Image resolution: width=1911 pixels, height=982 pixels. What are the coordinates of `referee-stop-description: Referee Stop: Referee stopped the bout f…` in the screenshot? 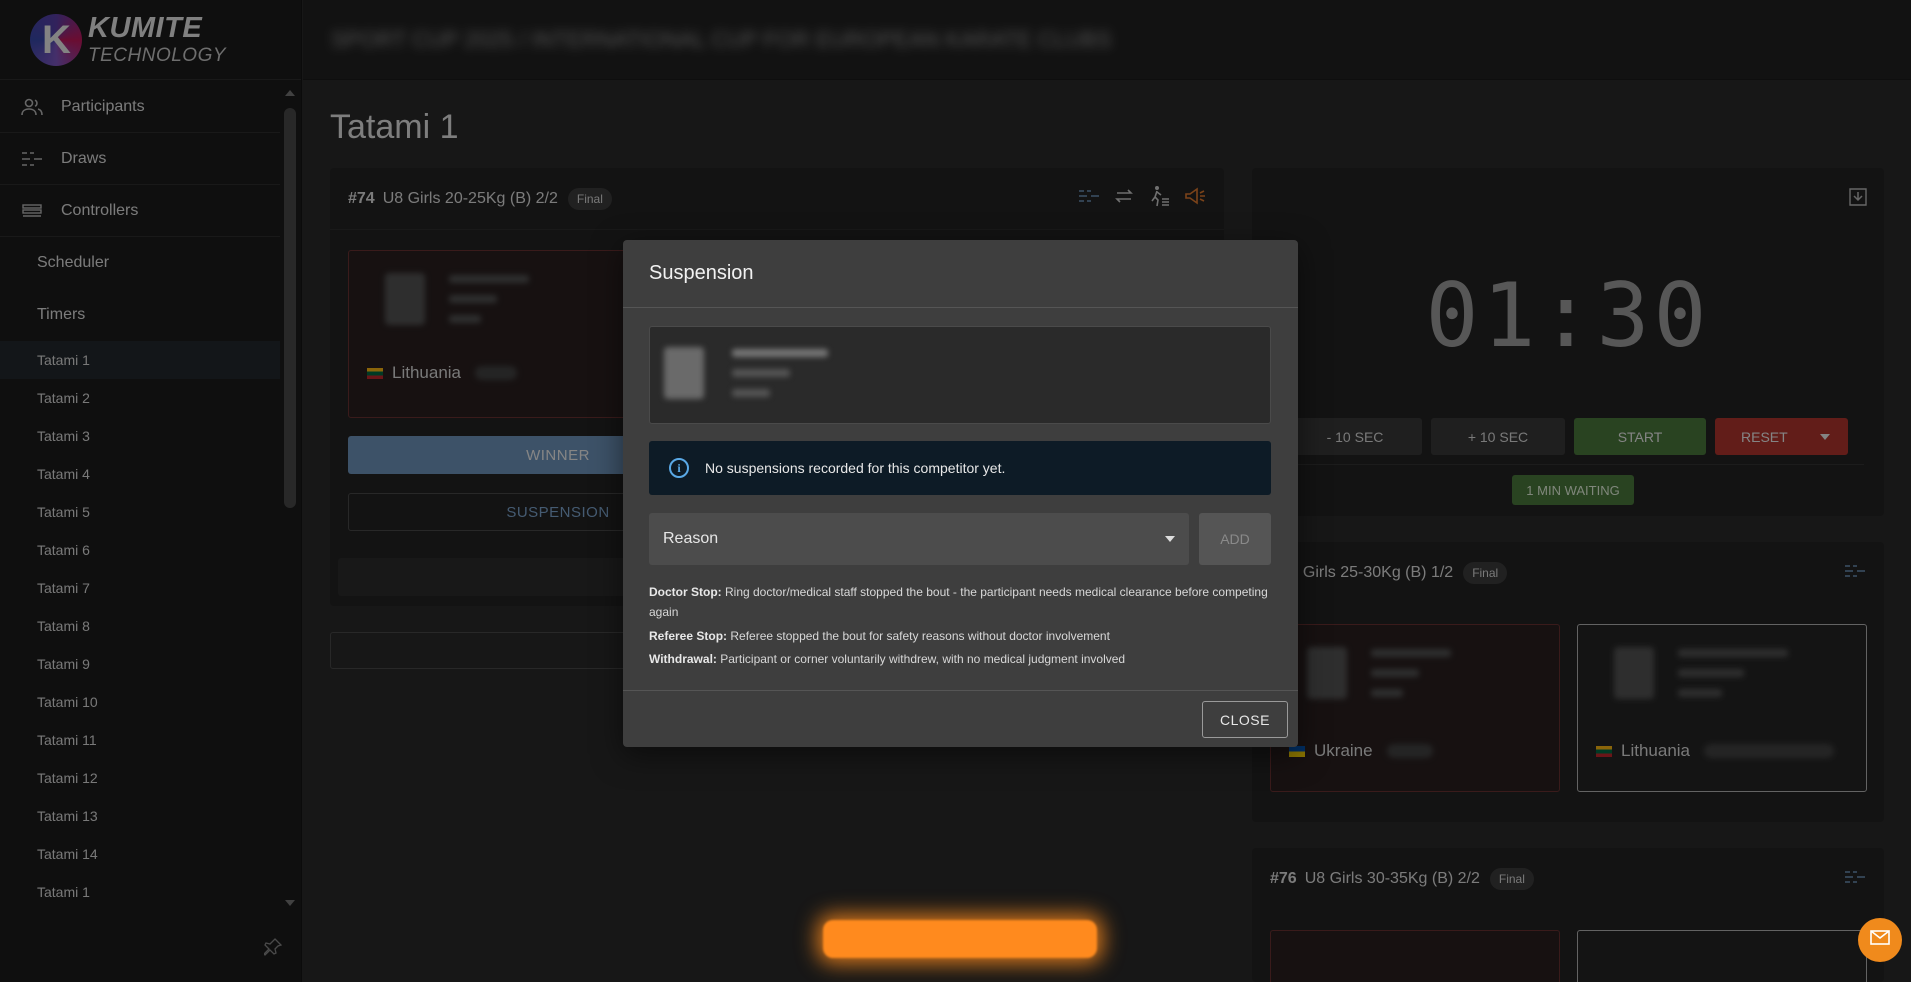 It's located at (879, 636).